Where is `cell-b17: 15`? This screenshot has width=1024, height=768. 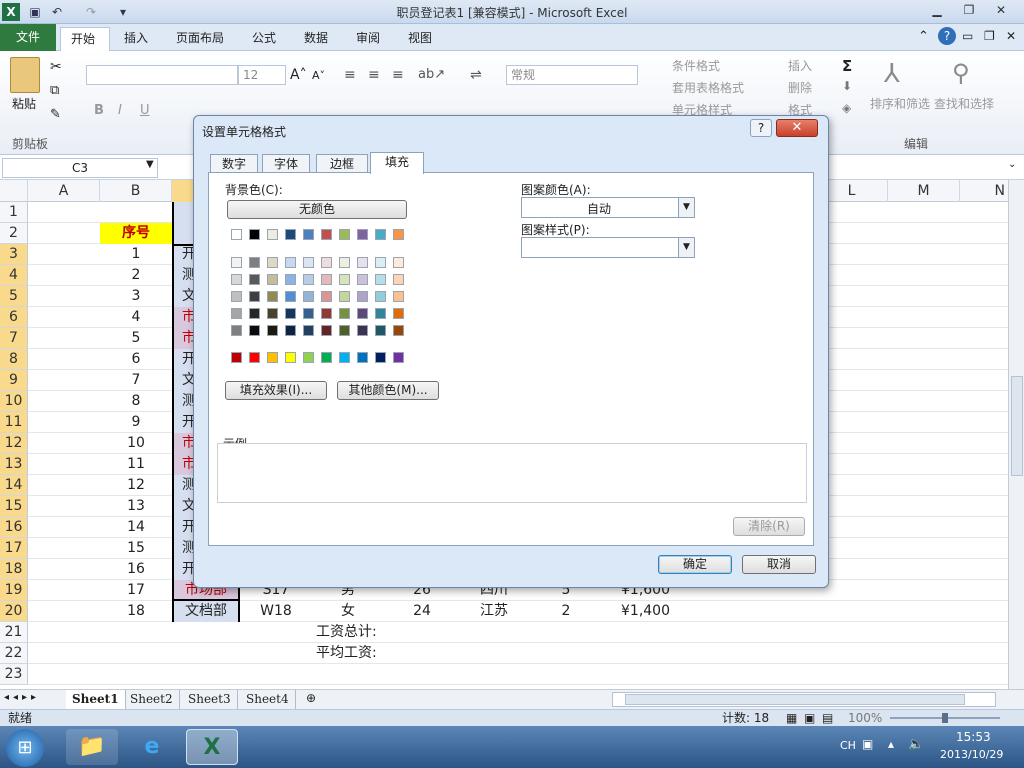 cell-b17: 15 is located at coordinates (136, 548).